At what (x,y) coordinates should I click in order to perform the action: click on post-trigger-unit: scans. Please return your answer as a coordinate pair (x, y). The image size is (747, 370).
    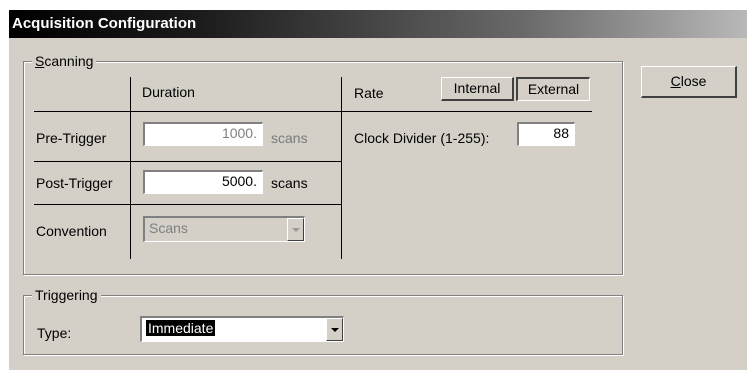
    Looking at the image, I should click on (289, 183).